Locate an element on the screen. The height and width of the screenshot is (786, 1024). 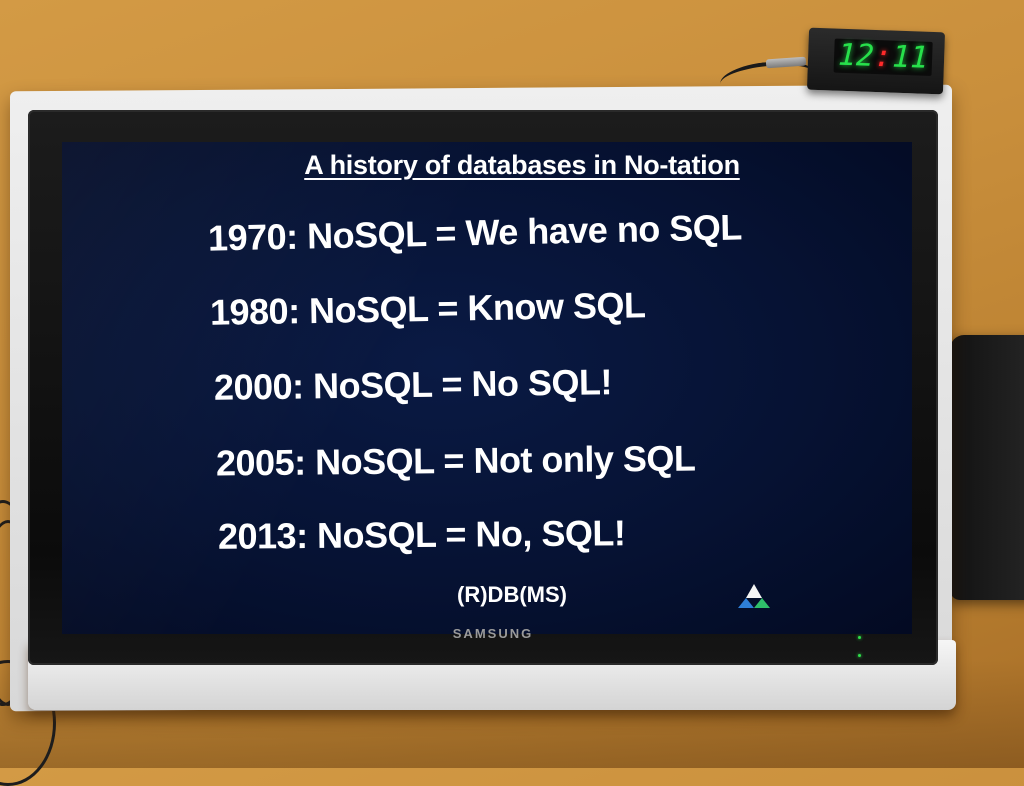
monitor-brand-logo: SAMSUNG is located at coordinates (493, 633).